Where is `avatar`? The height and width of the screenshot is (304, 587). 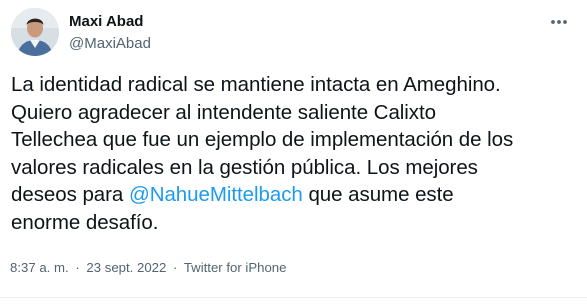
avatar is located at coordinates (35, 32).